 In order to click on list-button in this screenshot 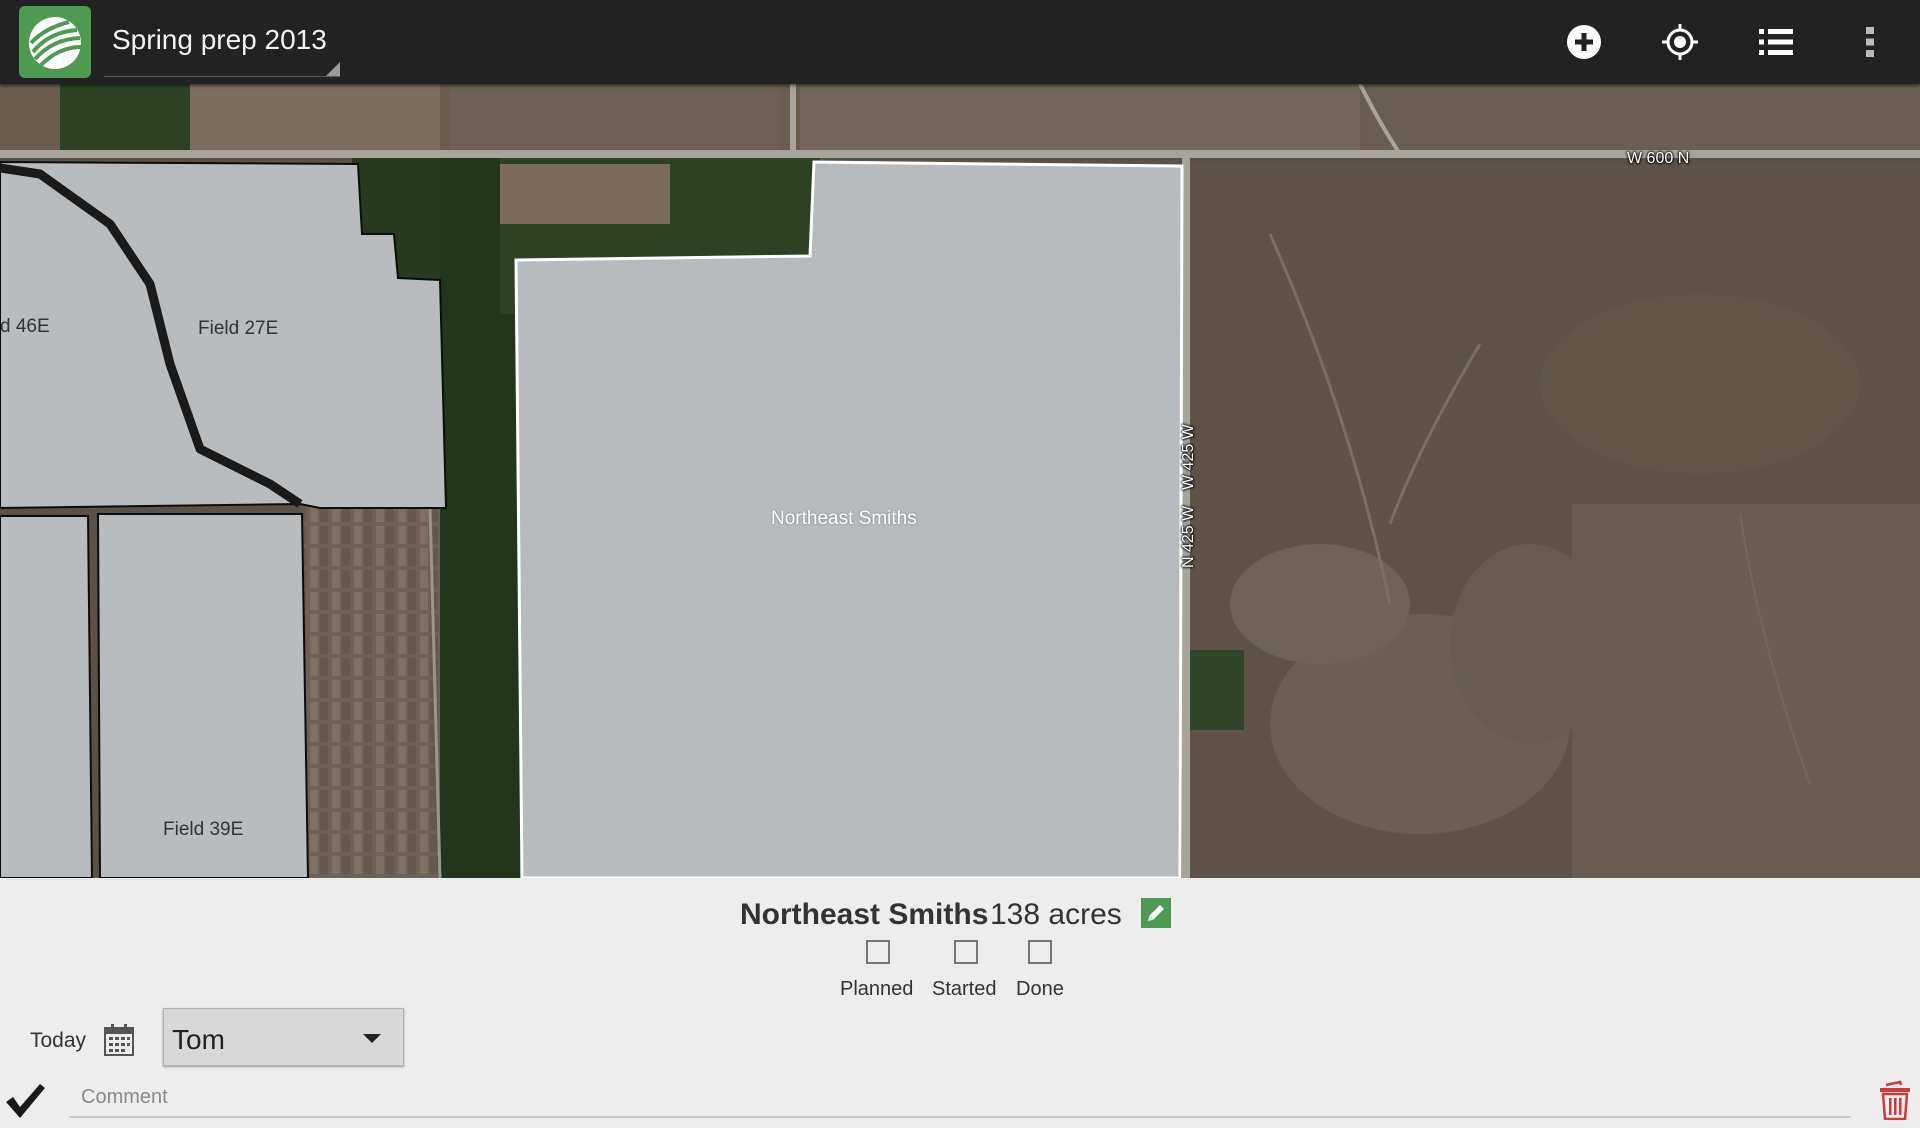, I will do `click(1776, 42)`.